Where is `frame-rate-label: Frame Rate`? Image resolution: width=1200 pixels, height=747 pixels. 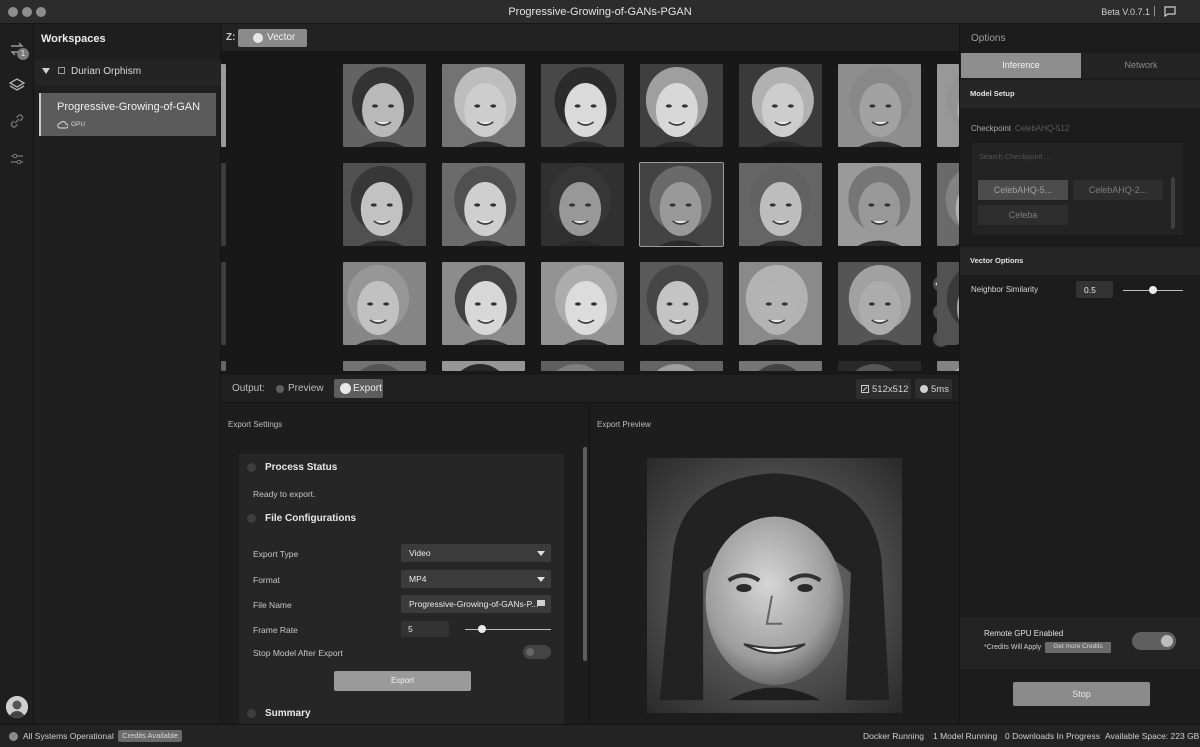
frame-rate-label: Frame Rate is located at coordinates (275, 630).